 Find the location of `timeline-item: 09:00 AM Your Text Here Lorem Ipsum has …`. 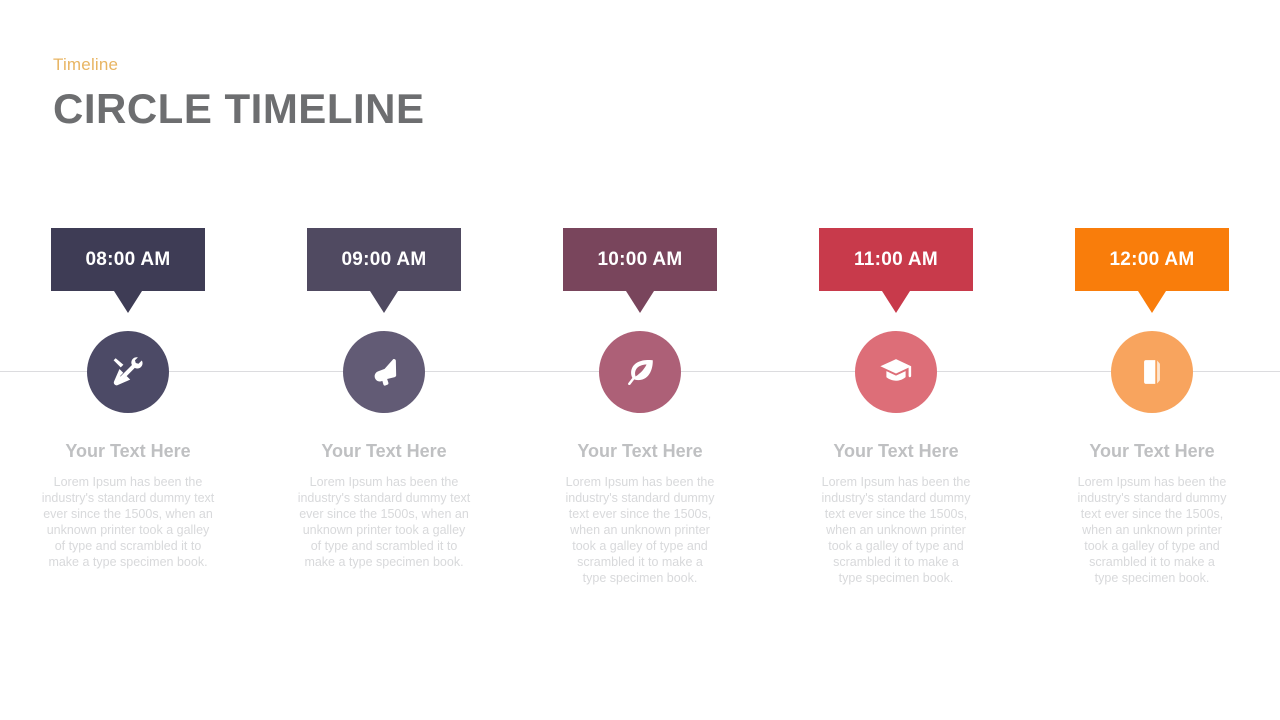

timeline-item: 09:00 AM Your Text Here Lorem Ipsum has … is located at coordinates (384, 399).